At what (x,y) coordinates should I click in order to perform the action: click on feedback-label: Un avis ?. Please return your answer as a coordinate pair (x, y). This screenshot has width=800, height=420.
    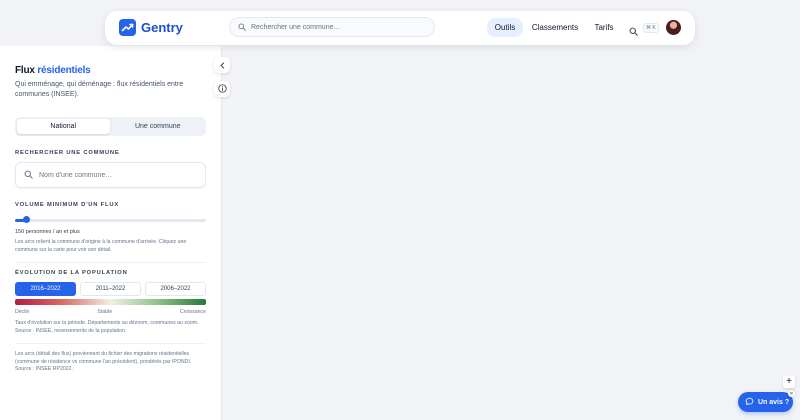
    Looking at the image, I should click on (774, 402).